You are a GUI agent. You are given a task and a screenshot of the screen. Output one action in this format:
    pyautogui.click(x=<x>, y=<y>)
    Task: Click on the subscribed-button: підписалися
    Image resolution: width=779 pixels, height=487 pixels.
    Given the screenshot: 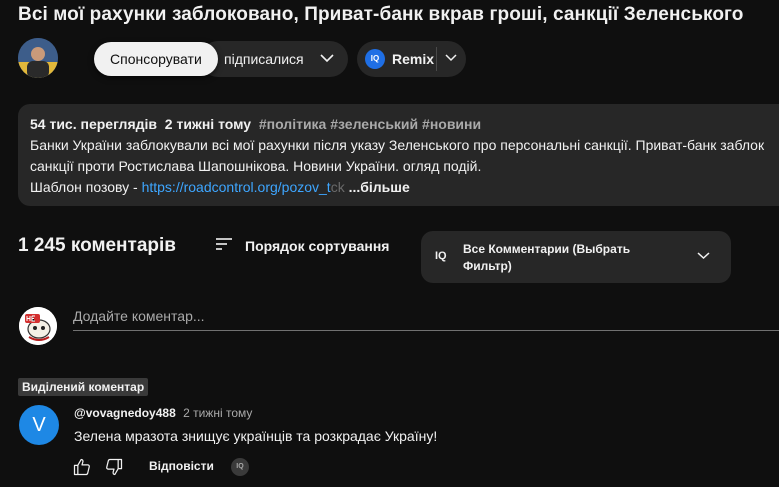 What is the action you would take?
    pyautogui.click(x=274, y=59)
    